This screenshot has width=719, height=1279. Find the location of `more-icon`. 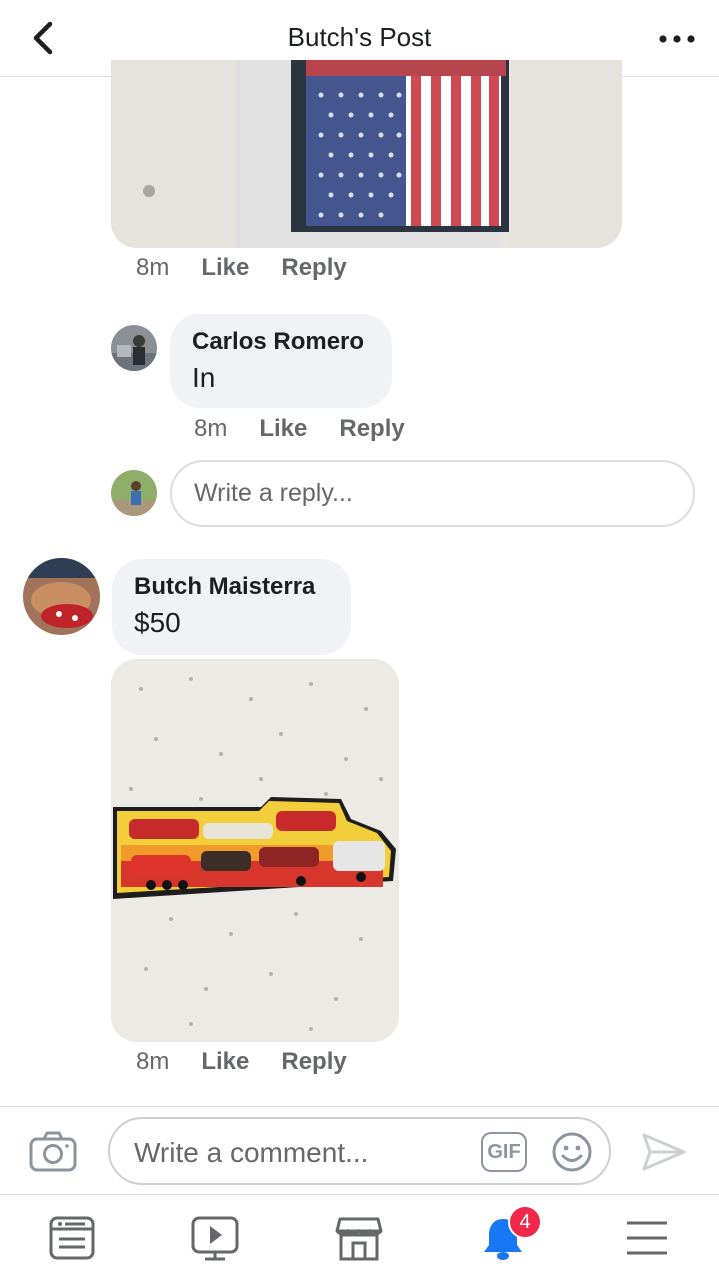

more-icon is located at coordinates (677, 39).